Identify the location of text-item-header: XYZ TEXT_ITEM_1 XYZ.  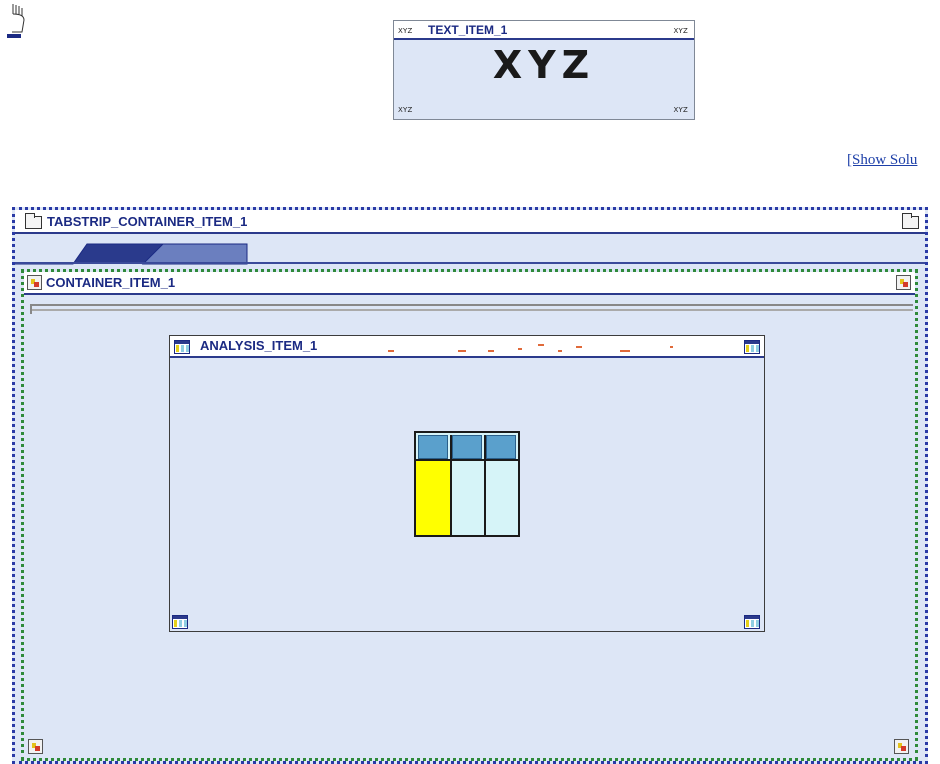
(544, 30).